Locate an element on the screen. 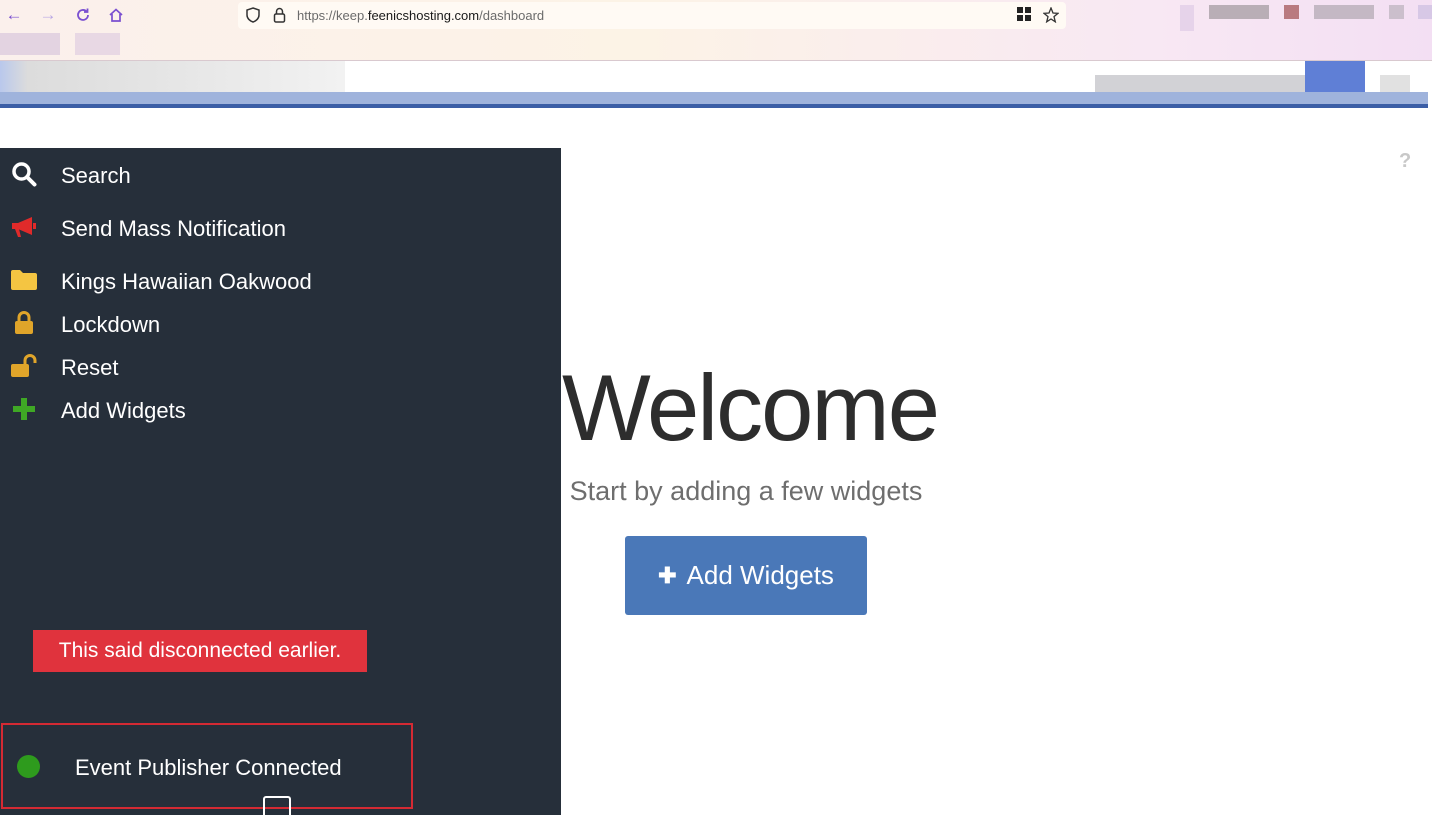  sidebar-item-send-mass-notification: Send Mass Notification is located at coordinates (280, 229).